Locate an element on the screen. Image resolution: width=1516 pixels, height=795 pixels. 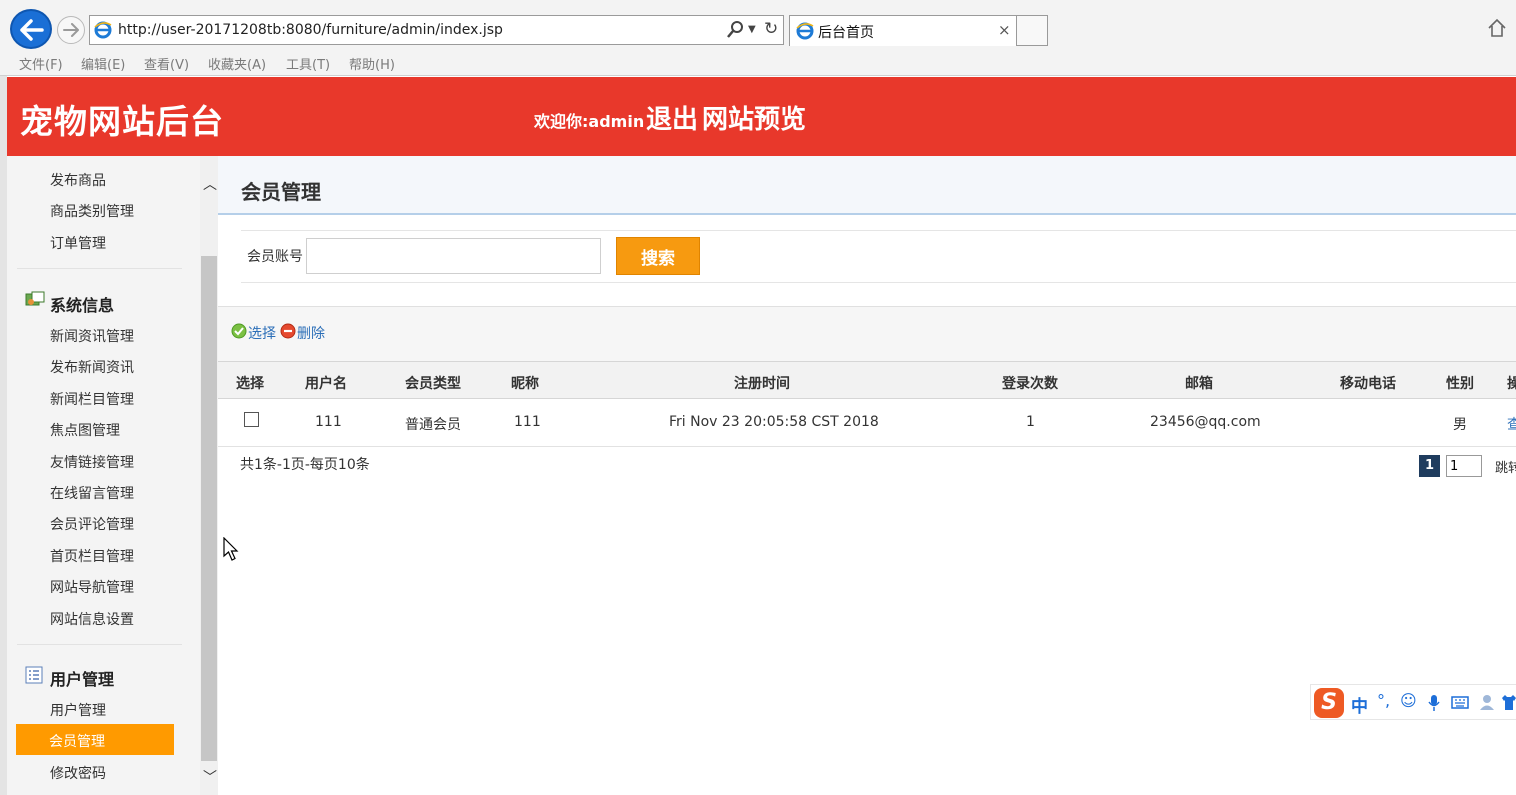
refresh-icon: ↻ is located at coordinates (771, 29).